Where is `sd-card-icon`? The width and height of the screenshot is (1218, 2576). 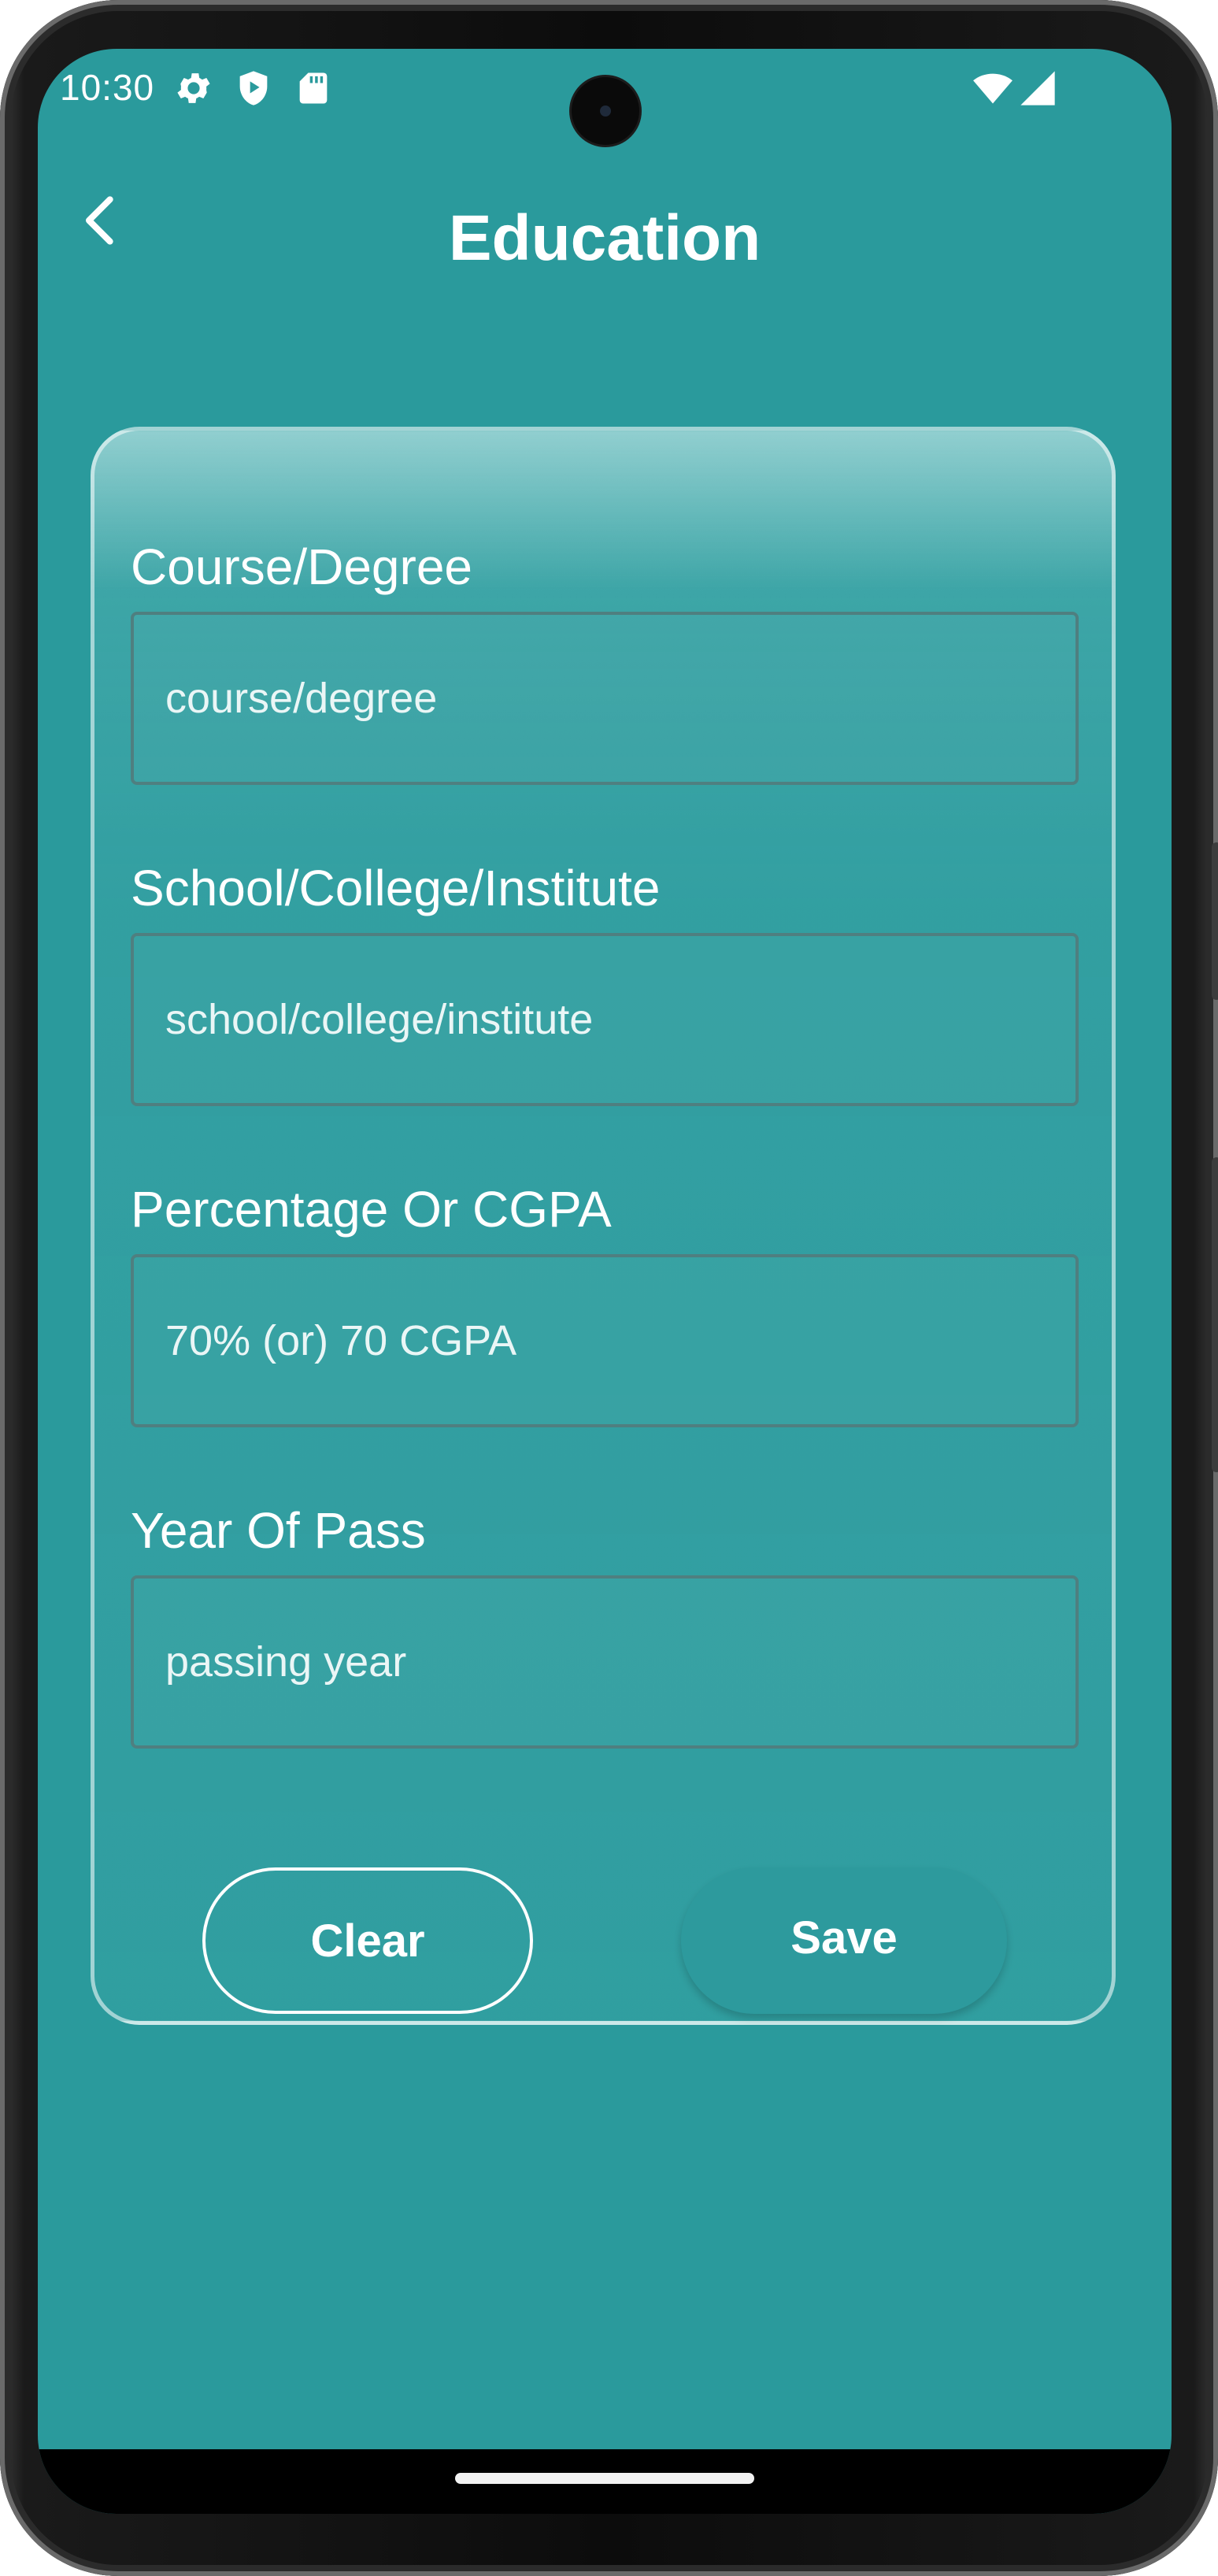 sd-card-icon is located at coordinates (313, 88).